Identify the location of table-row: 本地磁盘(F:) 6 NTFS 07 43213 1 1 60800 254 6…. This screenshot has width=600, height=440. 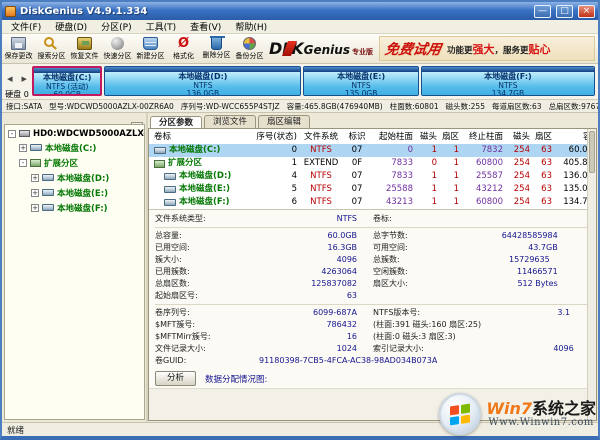
(372, 202).